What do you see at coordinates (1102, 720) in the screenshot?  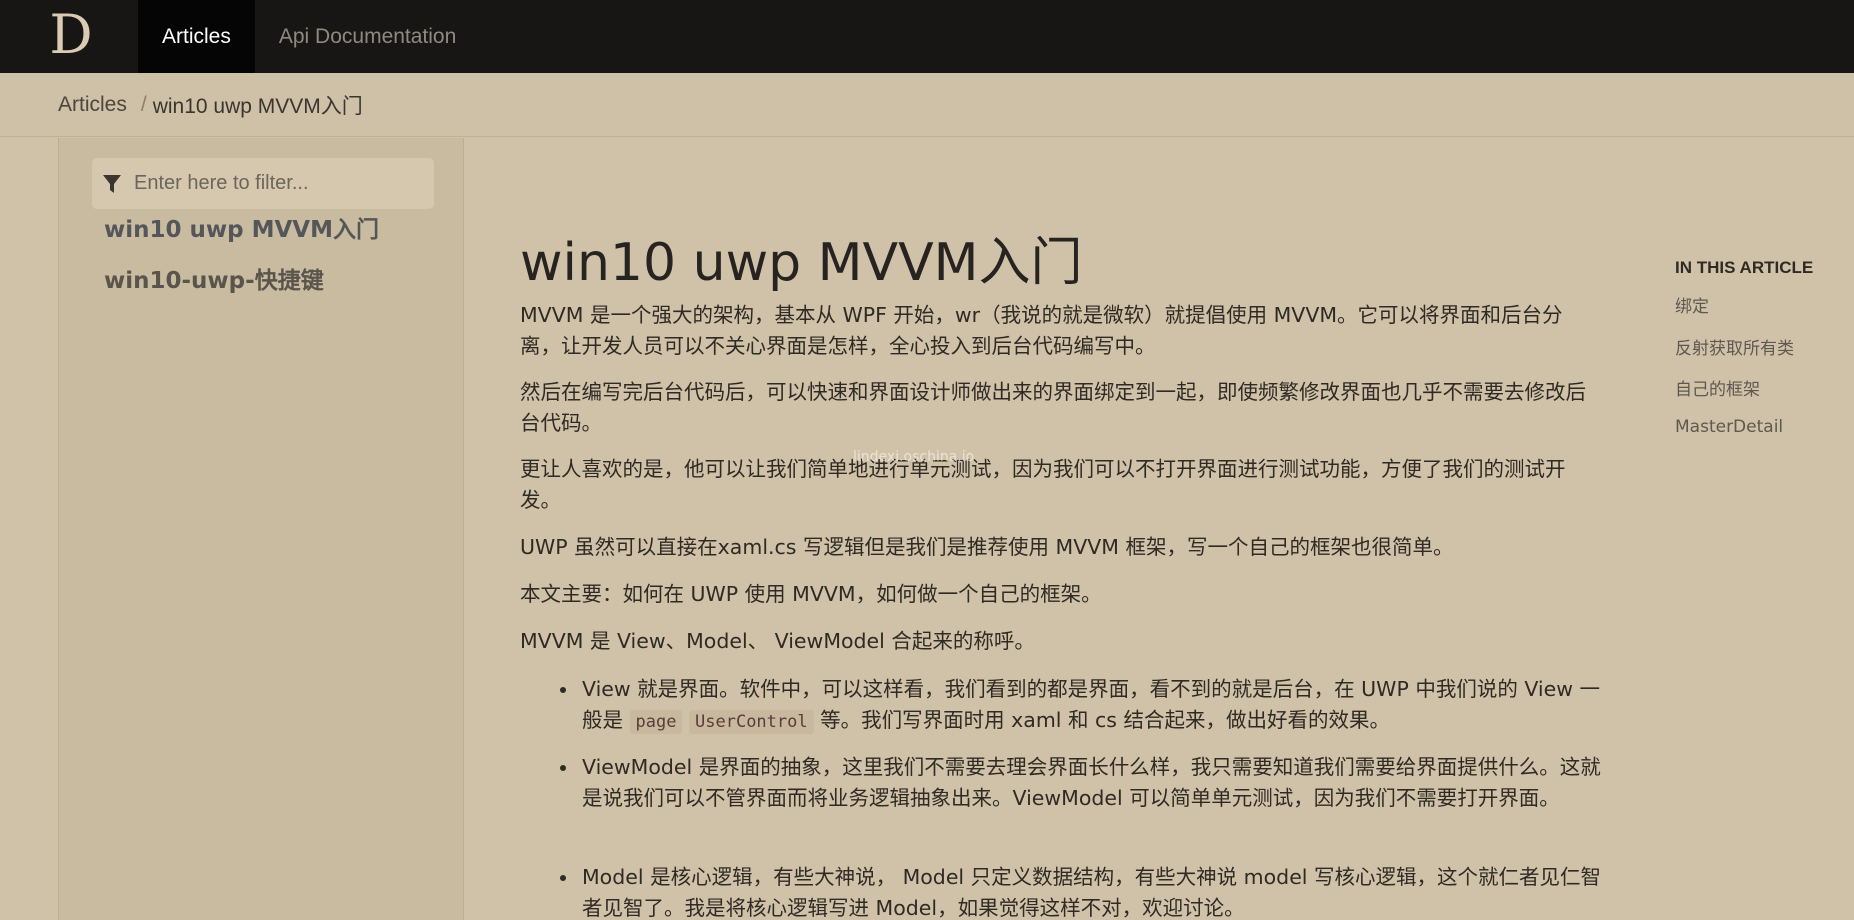 I see `view-text-after: 等。我们写界面时用 xaml 和 cs 结合起来，做出好看的效果。` at bounding box center [1102, 720].